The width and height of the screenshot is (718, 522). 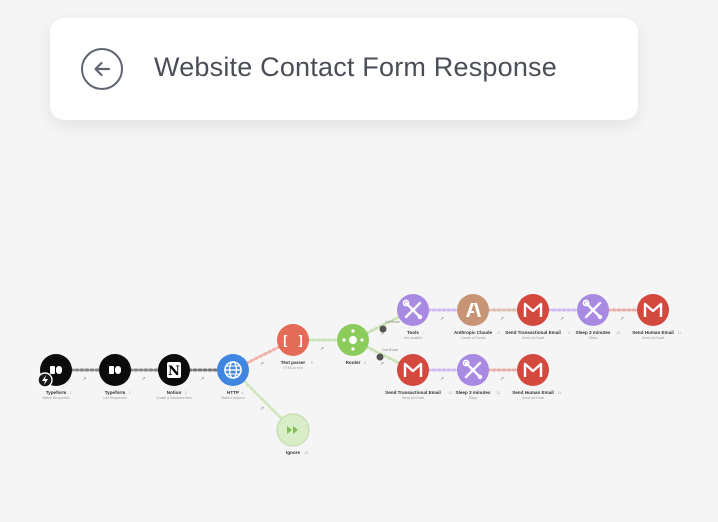 I want to click on module-bubble, so click(x=473, y=310).